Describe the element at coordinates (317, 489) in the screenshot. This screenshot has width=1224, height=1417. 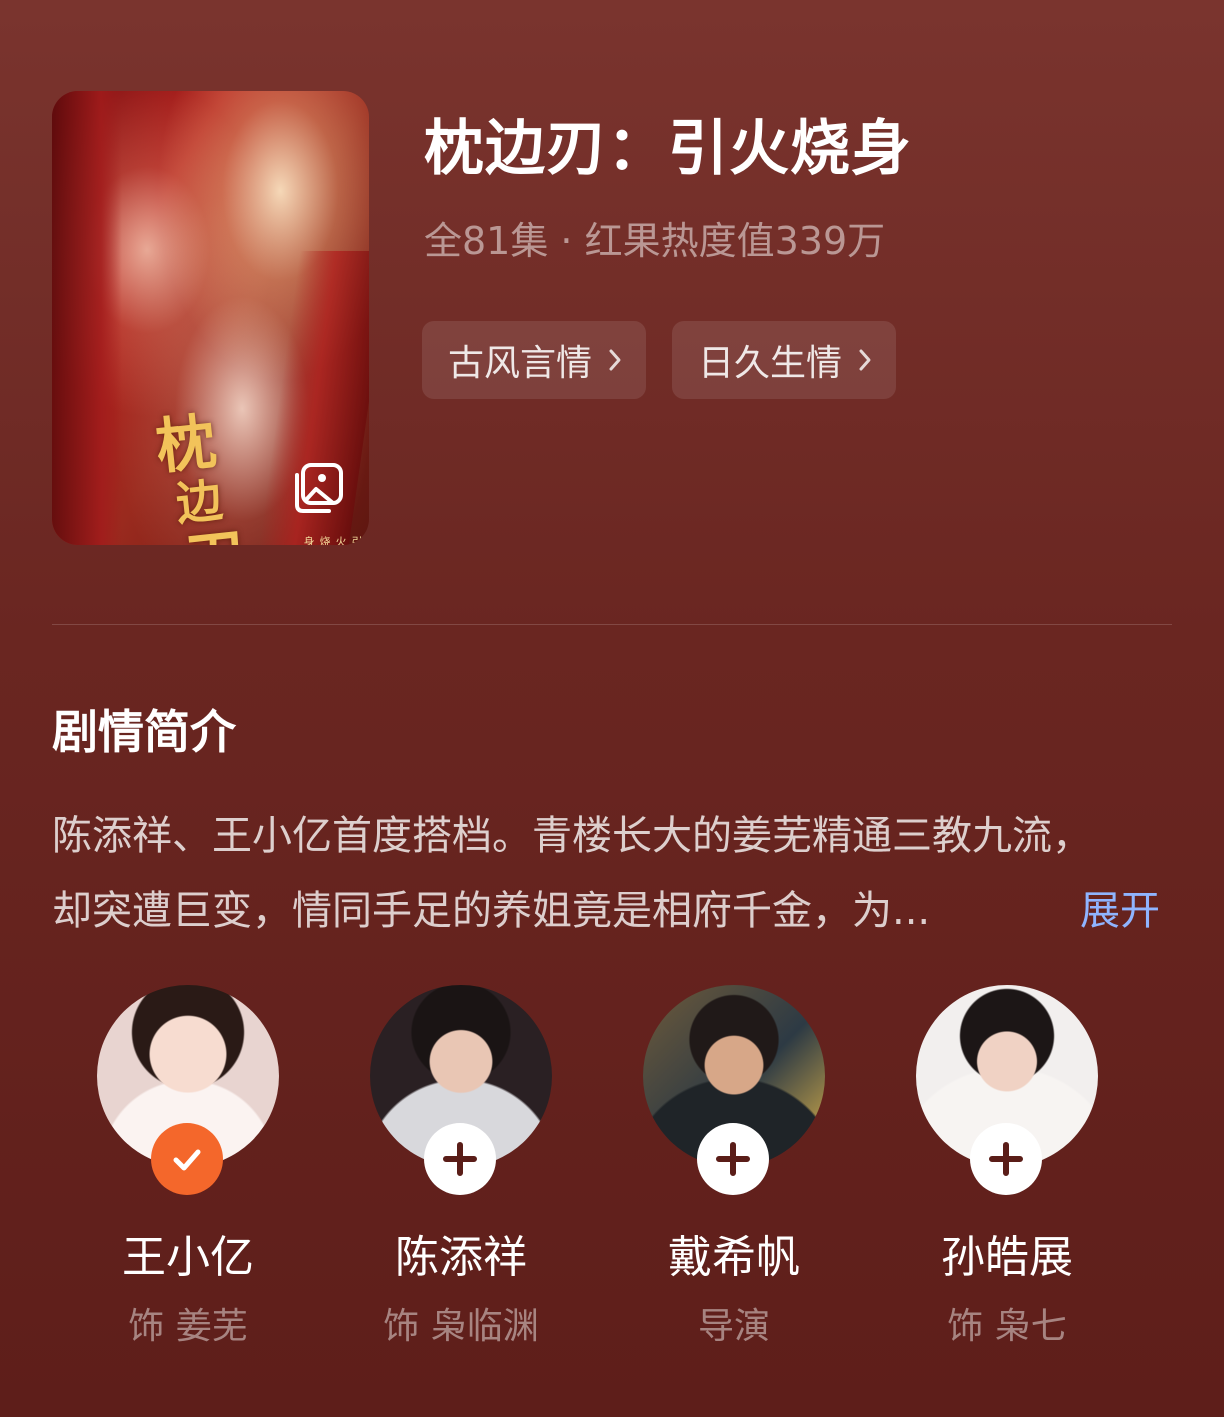
I see `gallery-icon` at that location.